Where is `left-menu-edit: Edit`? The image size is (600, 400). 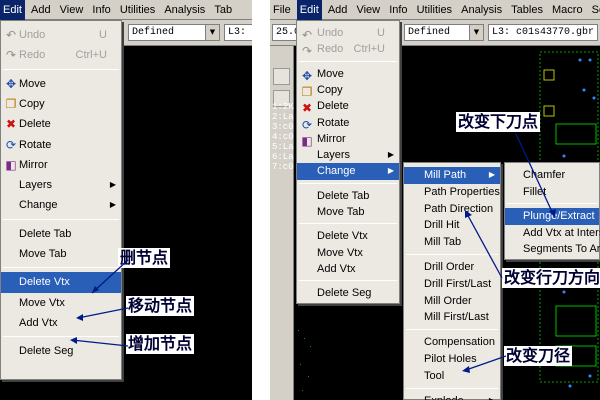 left-menu-edit: Edit is located at coordinates (12, 10).